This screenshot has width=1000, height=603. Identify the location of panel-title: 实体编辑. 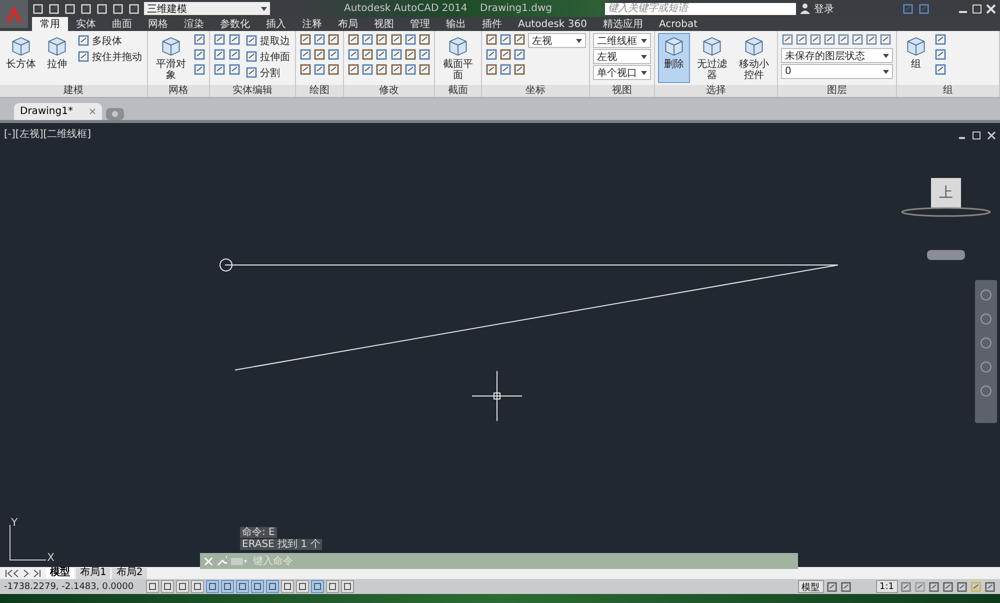
(252, 91).